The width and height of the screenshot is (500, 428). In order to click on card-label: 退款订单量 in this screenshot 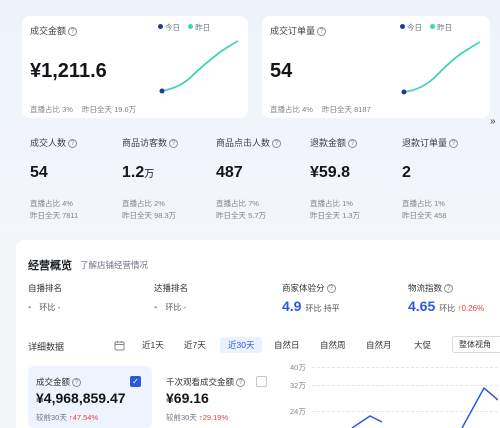, I will do `click(425, 143)`.